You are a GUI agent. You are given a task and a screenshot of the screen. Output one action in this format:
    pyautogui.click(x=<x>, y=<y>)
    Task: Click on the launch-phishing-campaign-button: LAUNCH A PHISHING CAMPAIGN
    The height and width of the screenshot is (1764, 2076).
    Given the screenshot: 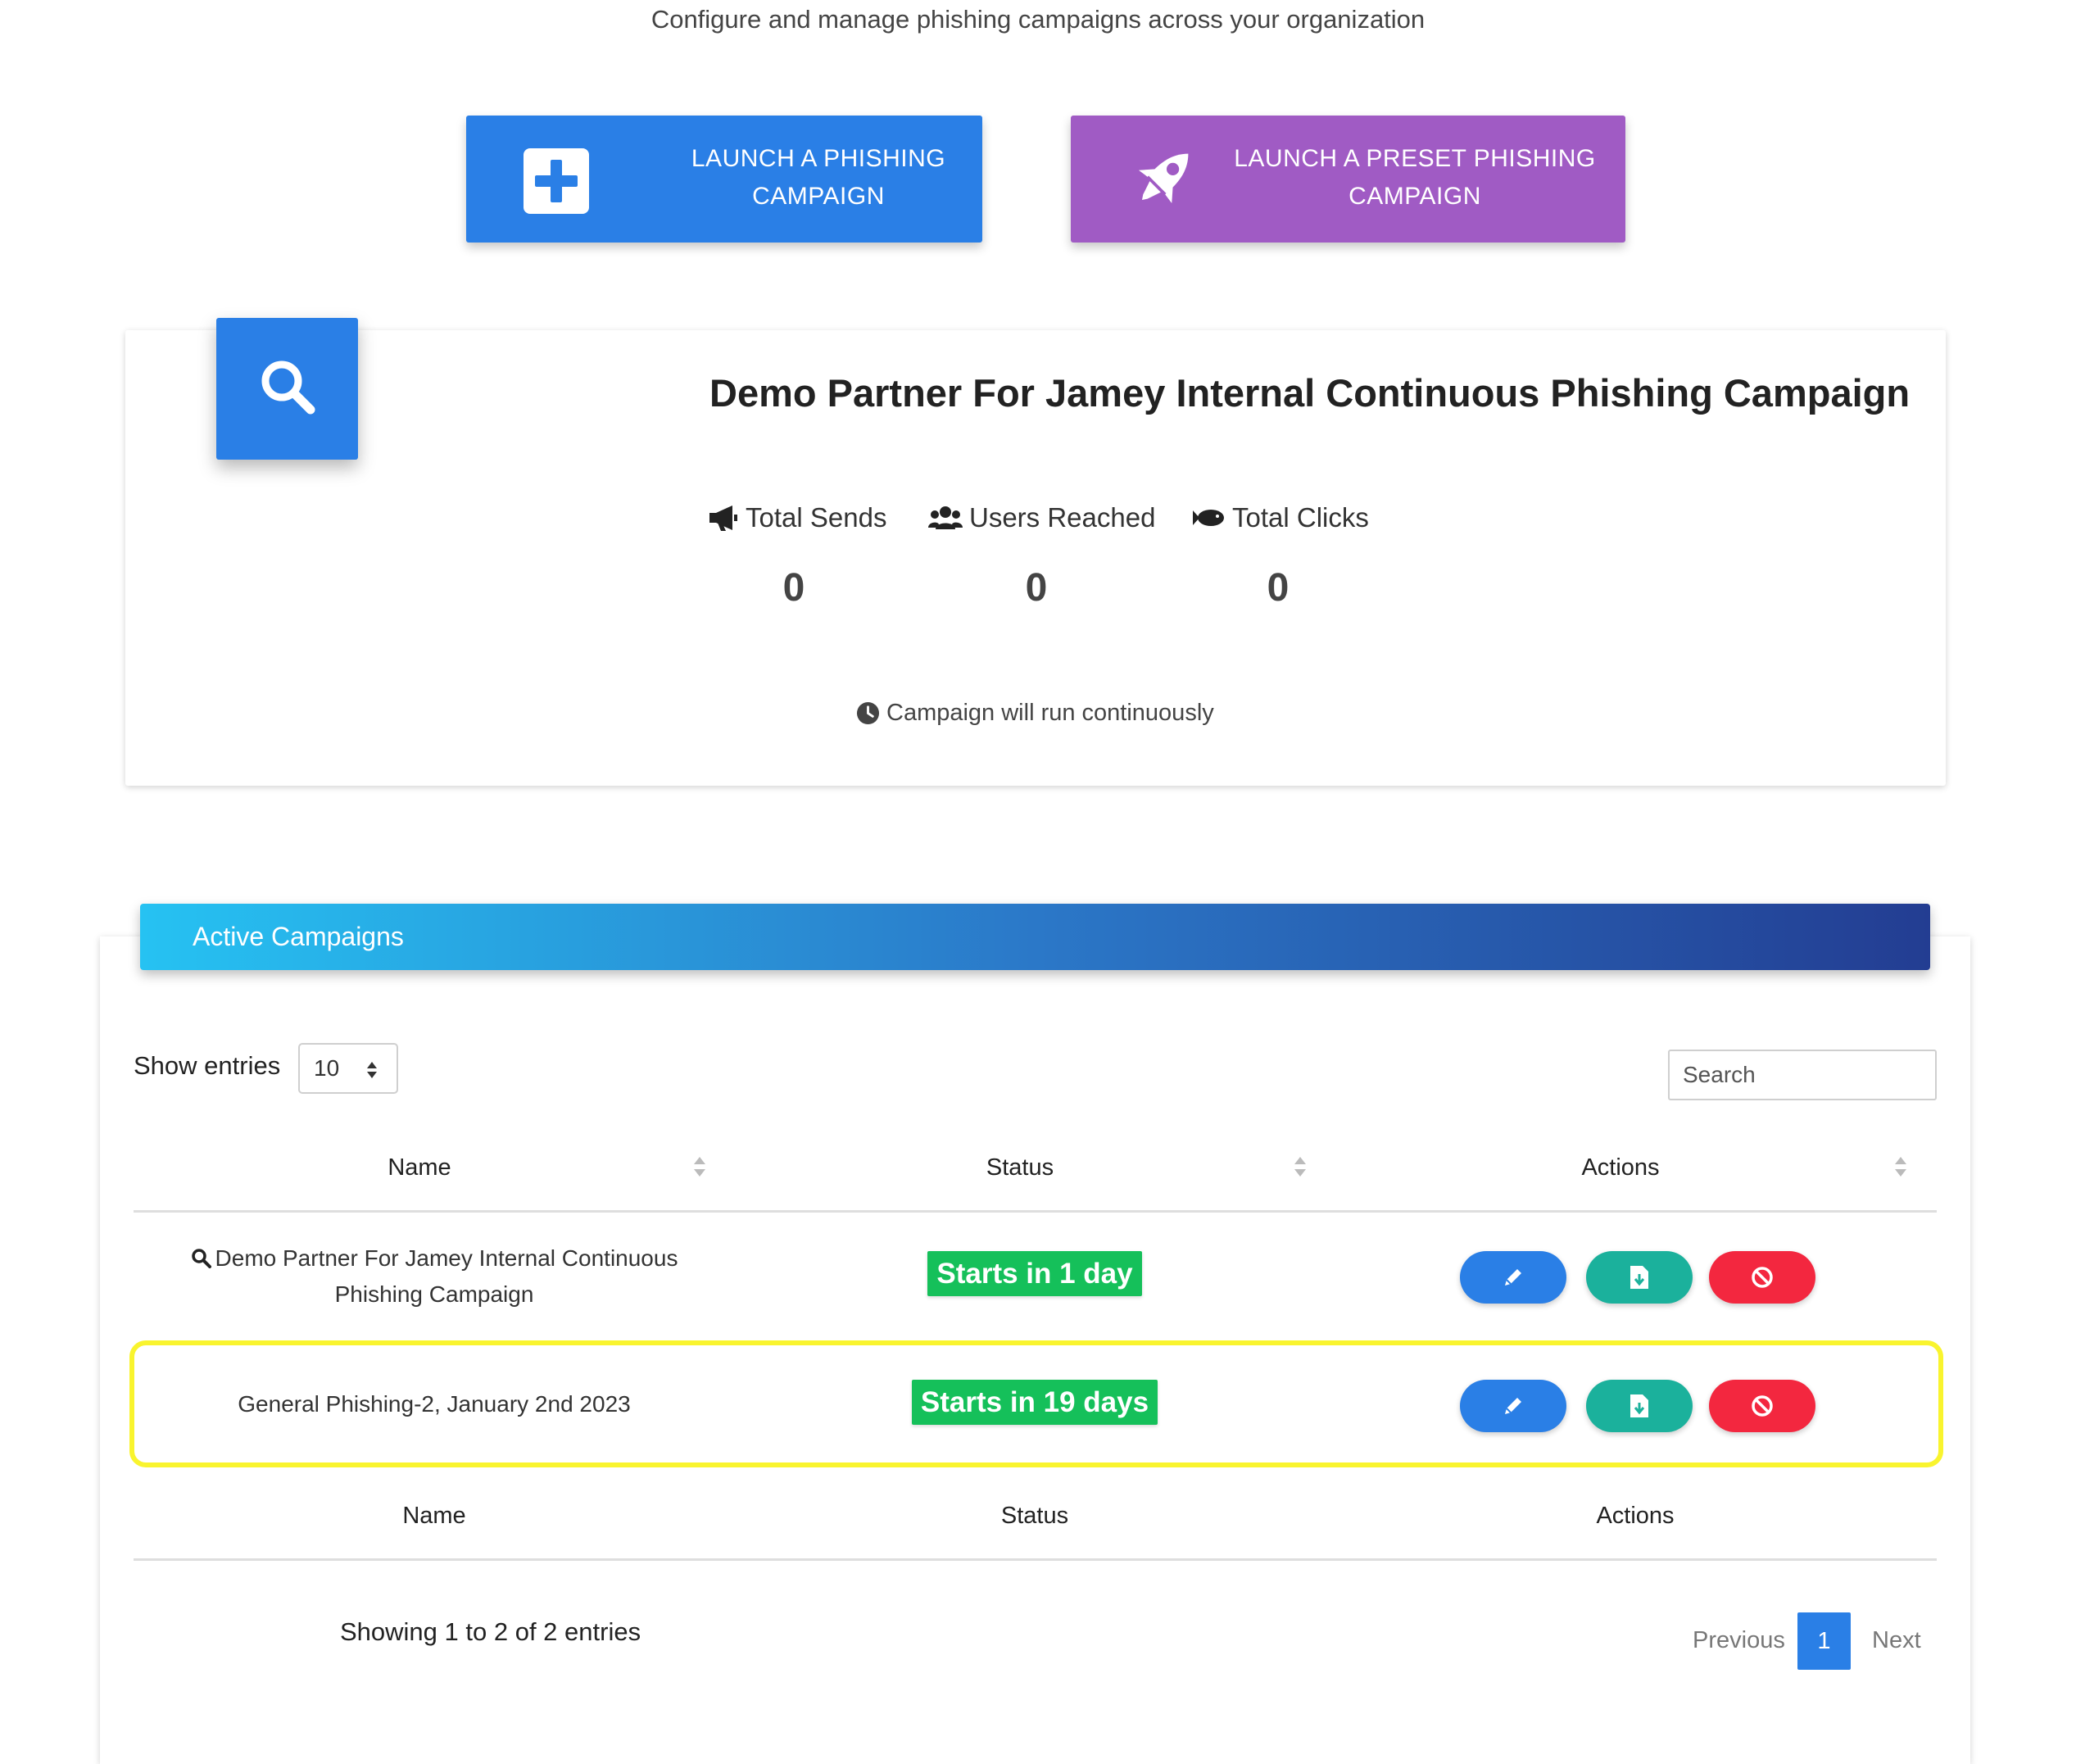 What is the action you would take?
    pyautogui.click(x=724, y=179)
    